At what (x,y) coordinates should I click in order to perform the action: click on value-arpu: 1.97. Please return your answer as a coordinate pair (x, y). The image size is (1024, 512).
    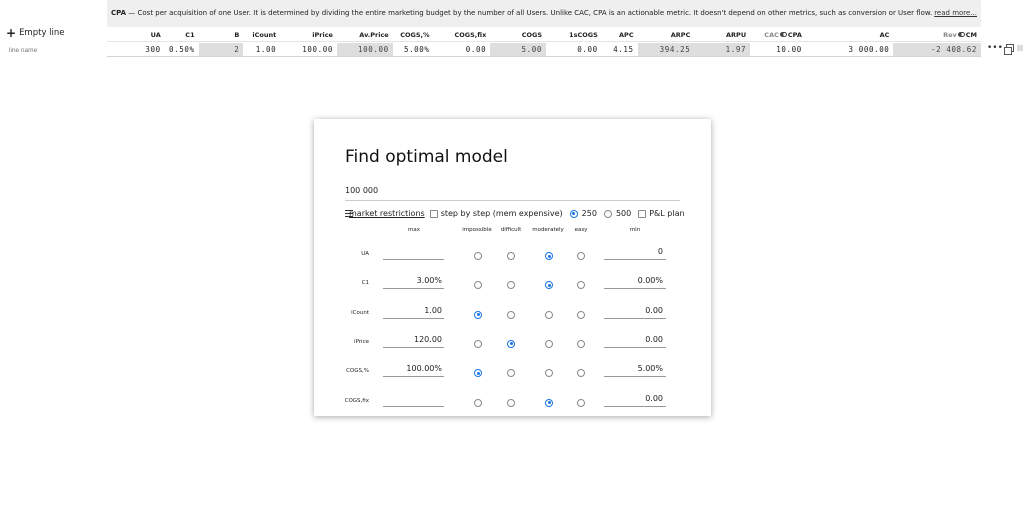
    Looking at the image, I should click on (722, 49).